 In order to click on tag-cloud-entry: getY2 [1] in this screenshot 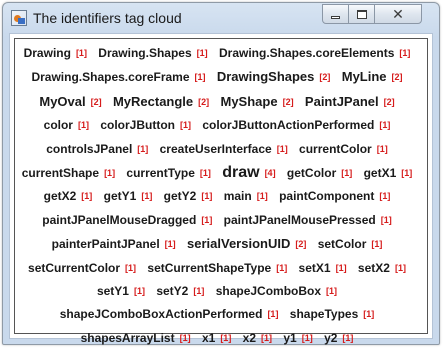, I will do `click(192, 196)`.